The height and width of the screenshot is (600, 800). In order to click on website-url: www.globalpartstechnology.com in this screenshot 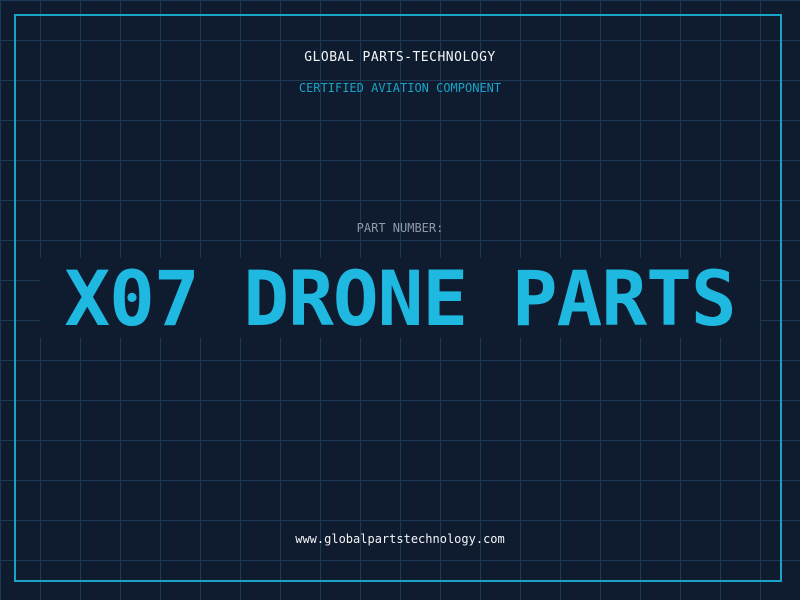, I will do `click(400, 539)`.